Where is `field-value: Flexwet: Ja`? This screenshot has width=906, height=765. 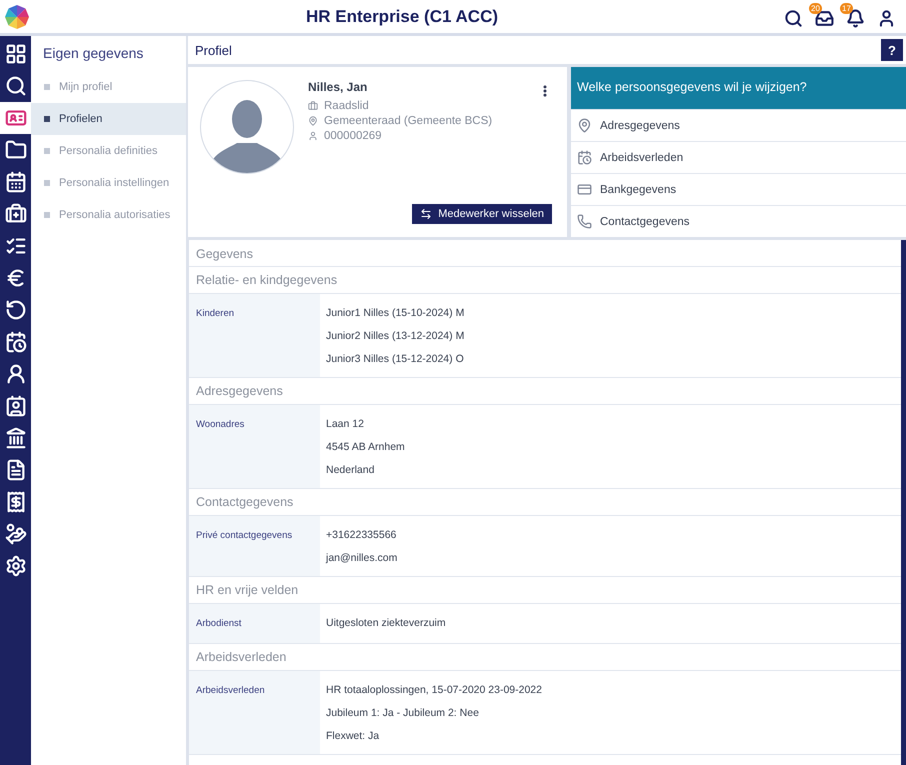 field-value: Flexwet: Ja is located at coordinates (353, 736).